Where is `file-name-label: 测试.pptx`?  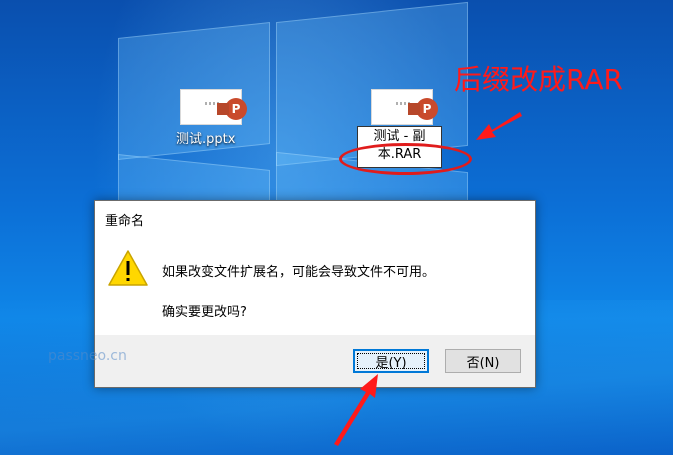
file-name-label: 测试.pptx is located at coordinates (205, 137).